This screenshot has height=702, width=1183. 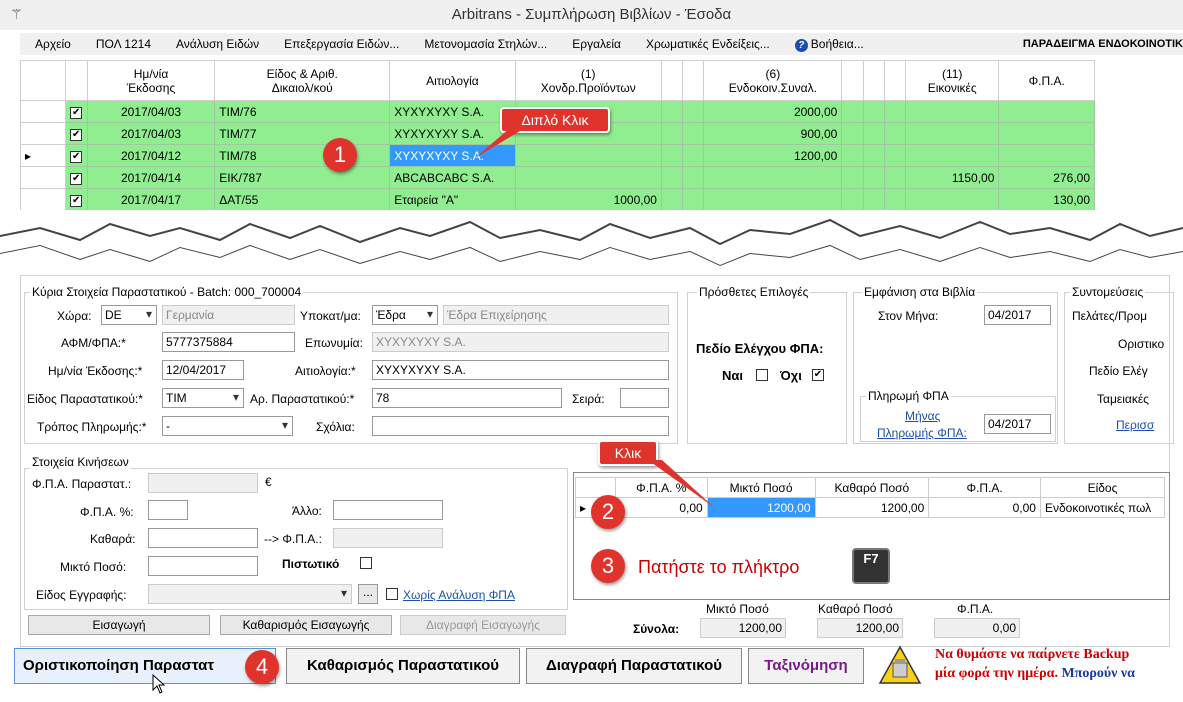 I want to click on cell-reason: ABCABCABC S.A., so click(x=452, y=177).